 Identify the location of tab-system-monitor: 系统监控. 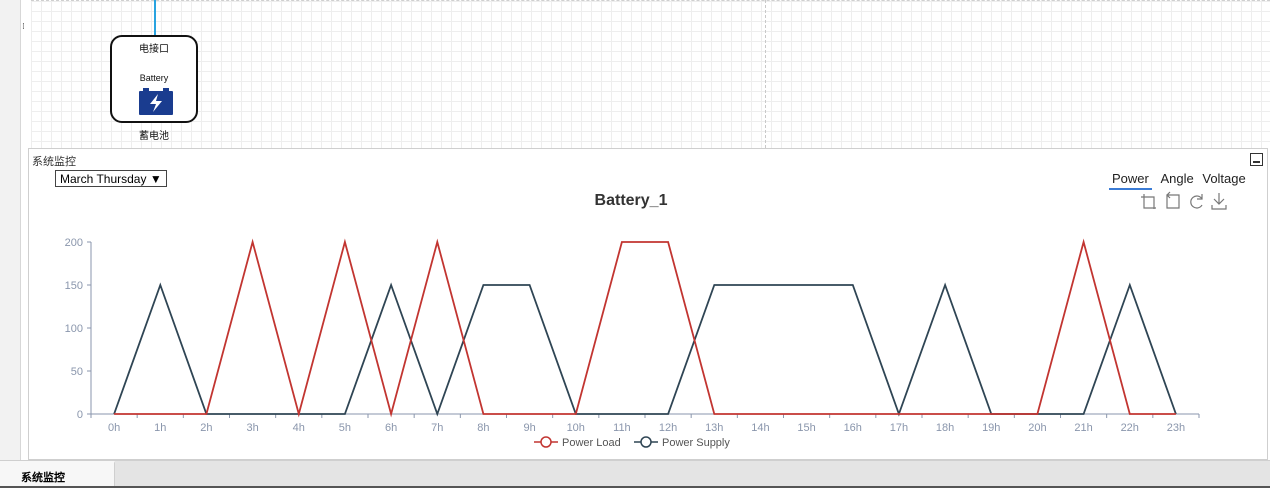
(57, 474).